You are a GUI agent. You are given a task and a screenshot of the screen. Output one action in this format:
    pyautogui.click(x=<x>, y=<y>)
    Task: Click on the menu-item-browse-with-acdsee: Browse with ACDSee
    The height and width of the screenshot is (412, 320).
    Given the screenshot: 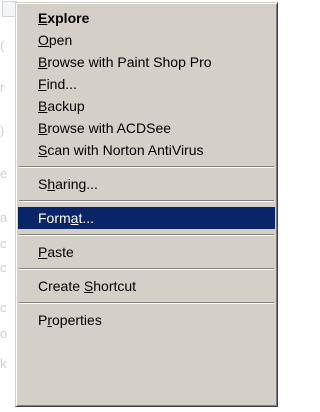 What is the action you would take?
    pyautogui.click(x=146, y=128)
    